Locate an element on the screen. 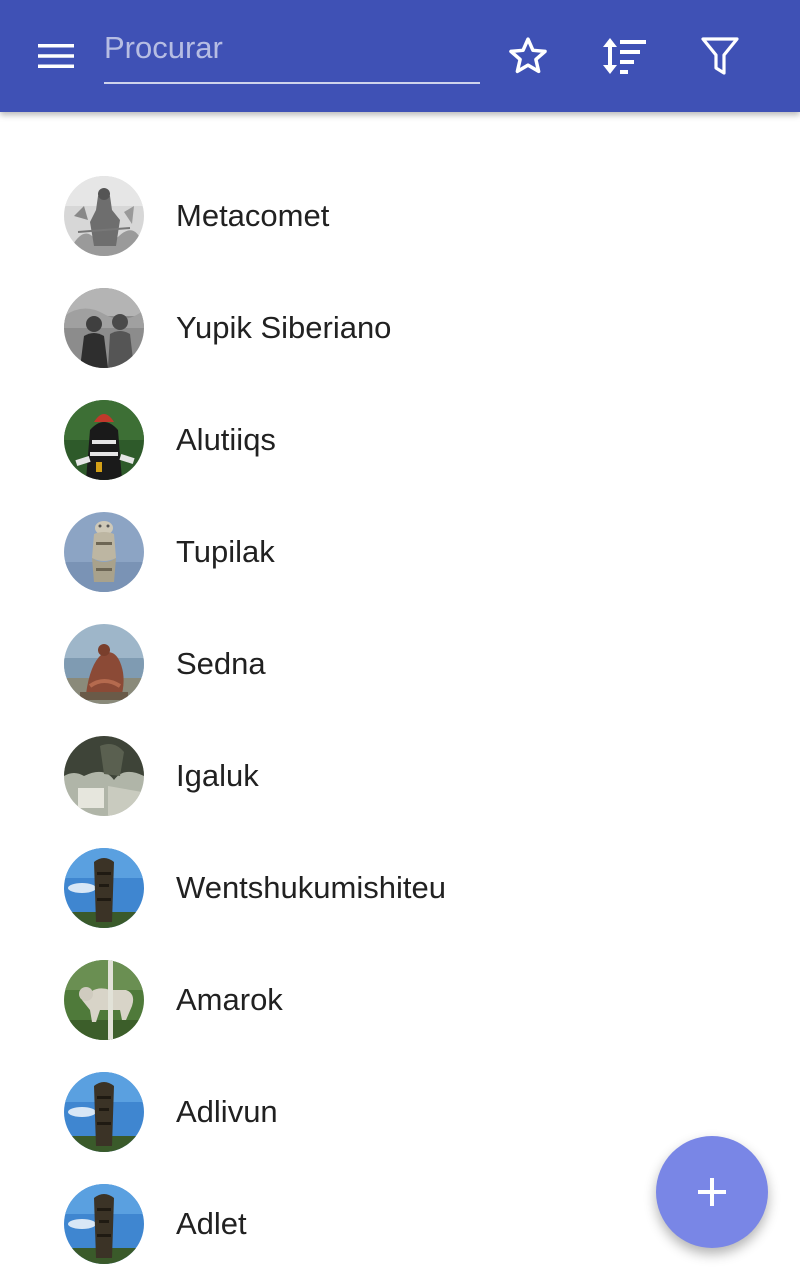 Image resolution: width=800 pixels, height=1280 pixels. filter-button is located at coordinates (720, 56).